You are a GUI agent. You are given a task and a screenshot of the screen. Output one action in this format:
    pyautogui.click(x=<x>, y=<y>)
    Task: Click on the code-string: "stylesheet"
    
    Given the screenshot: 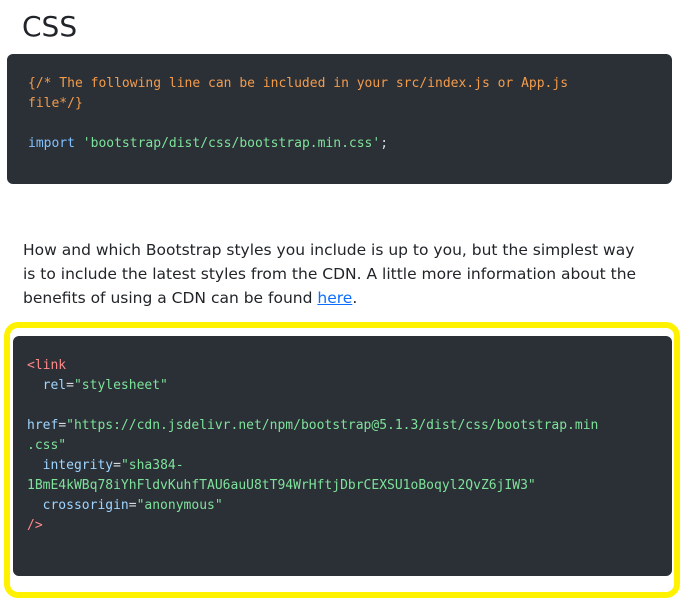 What is the action you would take?
    pyautogui.click(x=120, y=385)
    